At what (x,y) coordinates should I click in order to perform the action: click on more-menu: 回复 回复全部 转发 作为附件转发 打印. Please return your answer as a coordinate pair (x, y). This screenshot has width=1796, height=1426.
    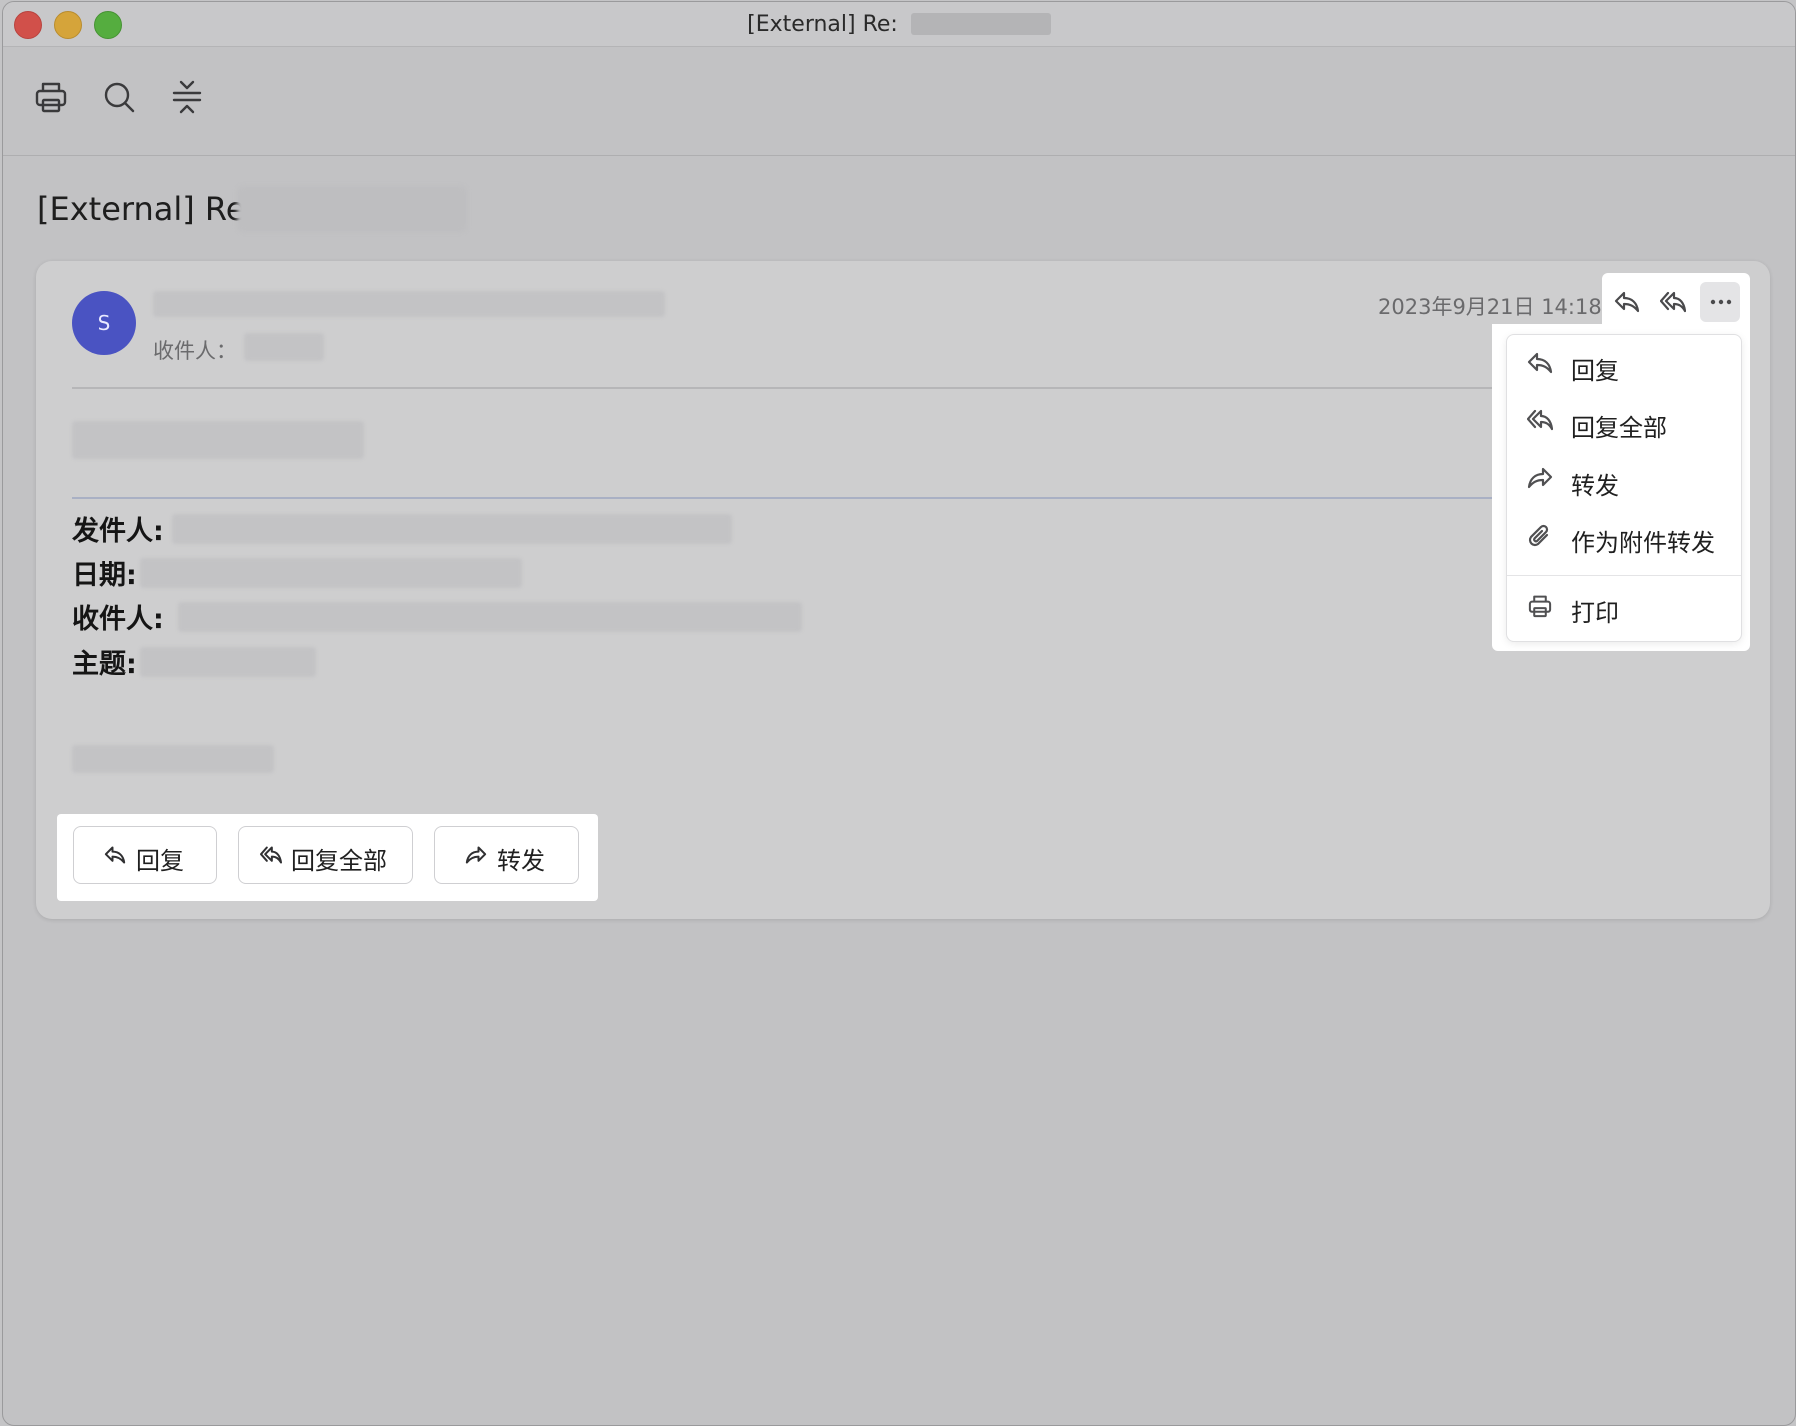
    Looking at the image, I should click on (1624, 488).